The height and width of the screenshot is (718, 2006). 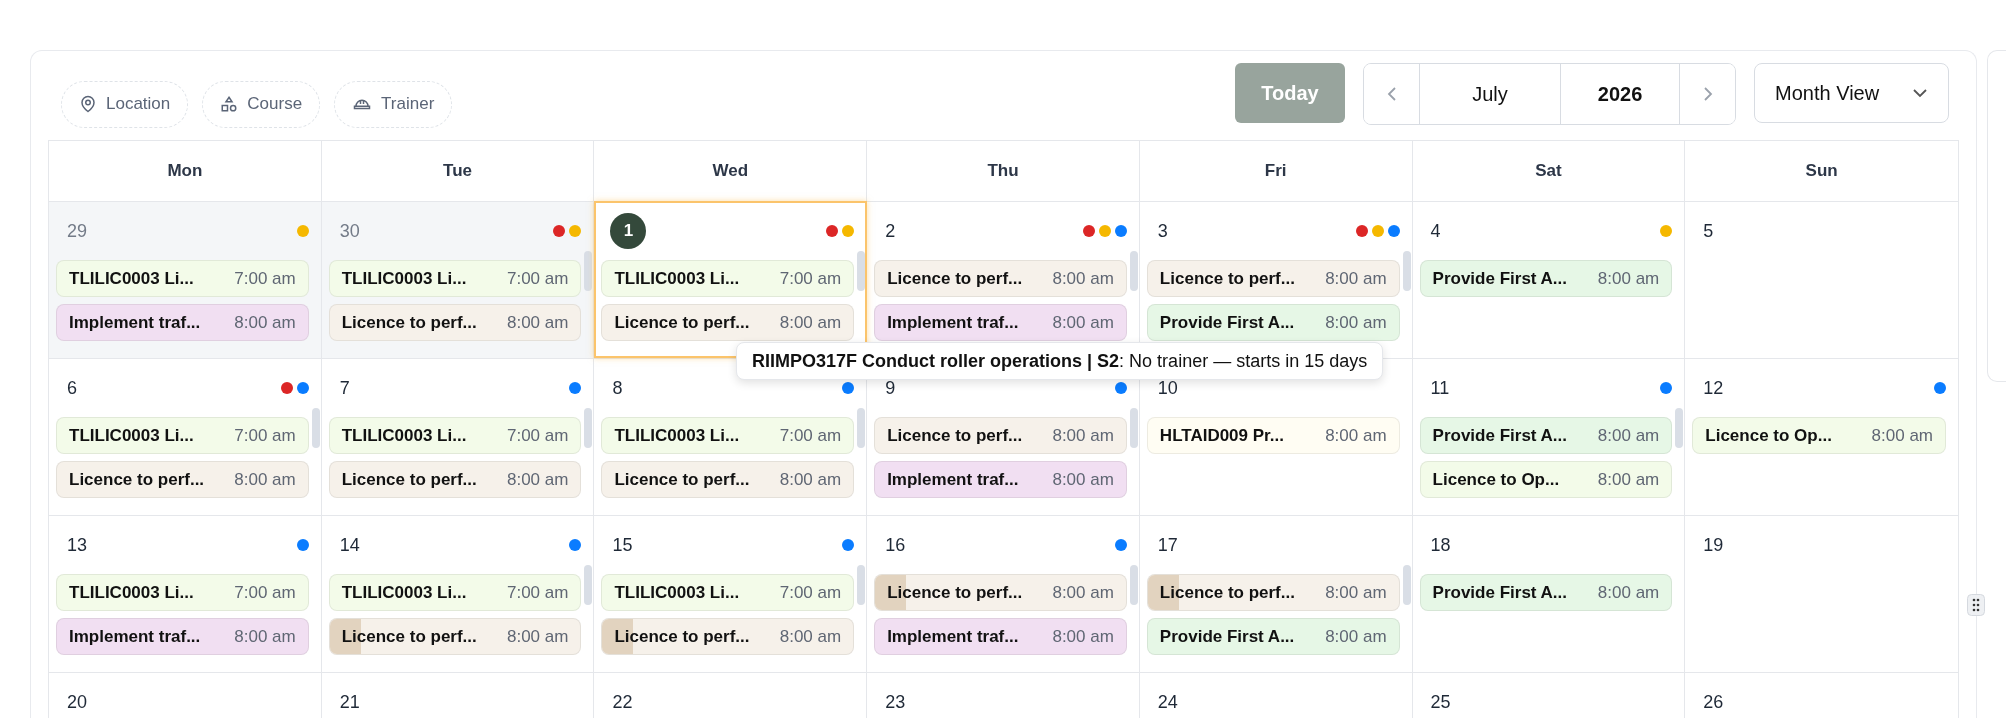 What do you see at coordinates (349, 702) in the screenshot?
I see `day-number: 21` at bounding box center [349, 702].